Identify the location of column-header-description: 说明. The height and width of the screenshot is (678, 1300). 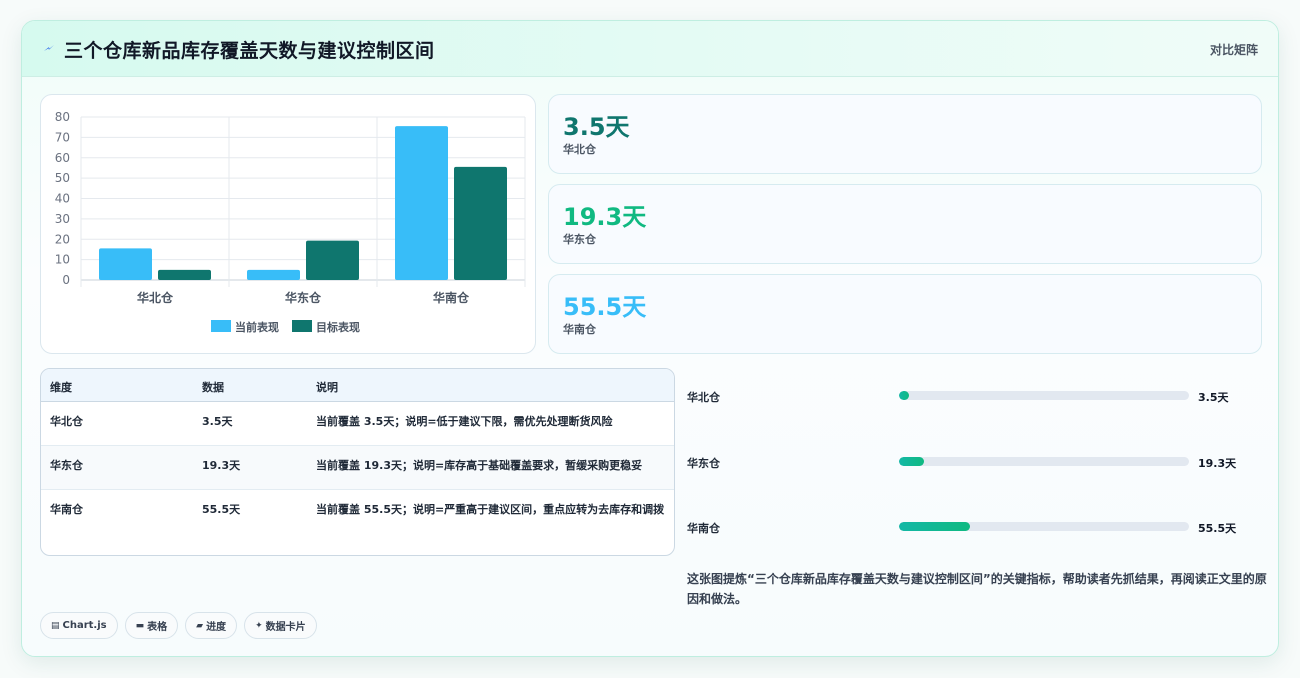
(327, 387).